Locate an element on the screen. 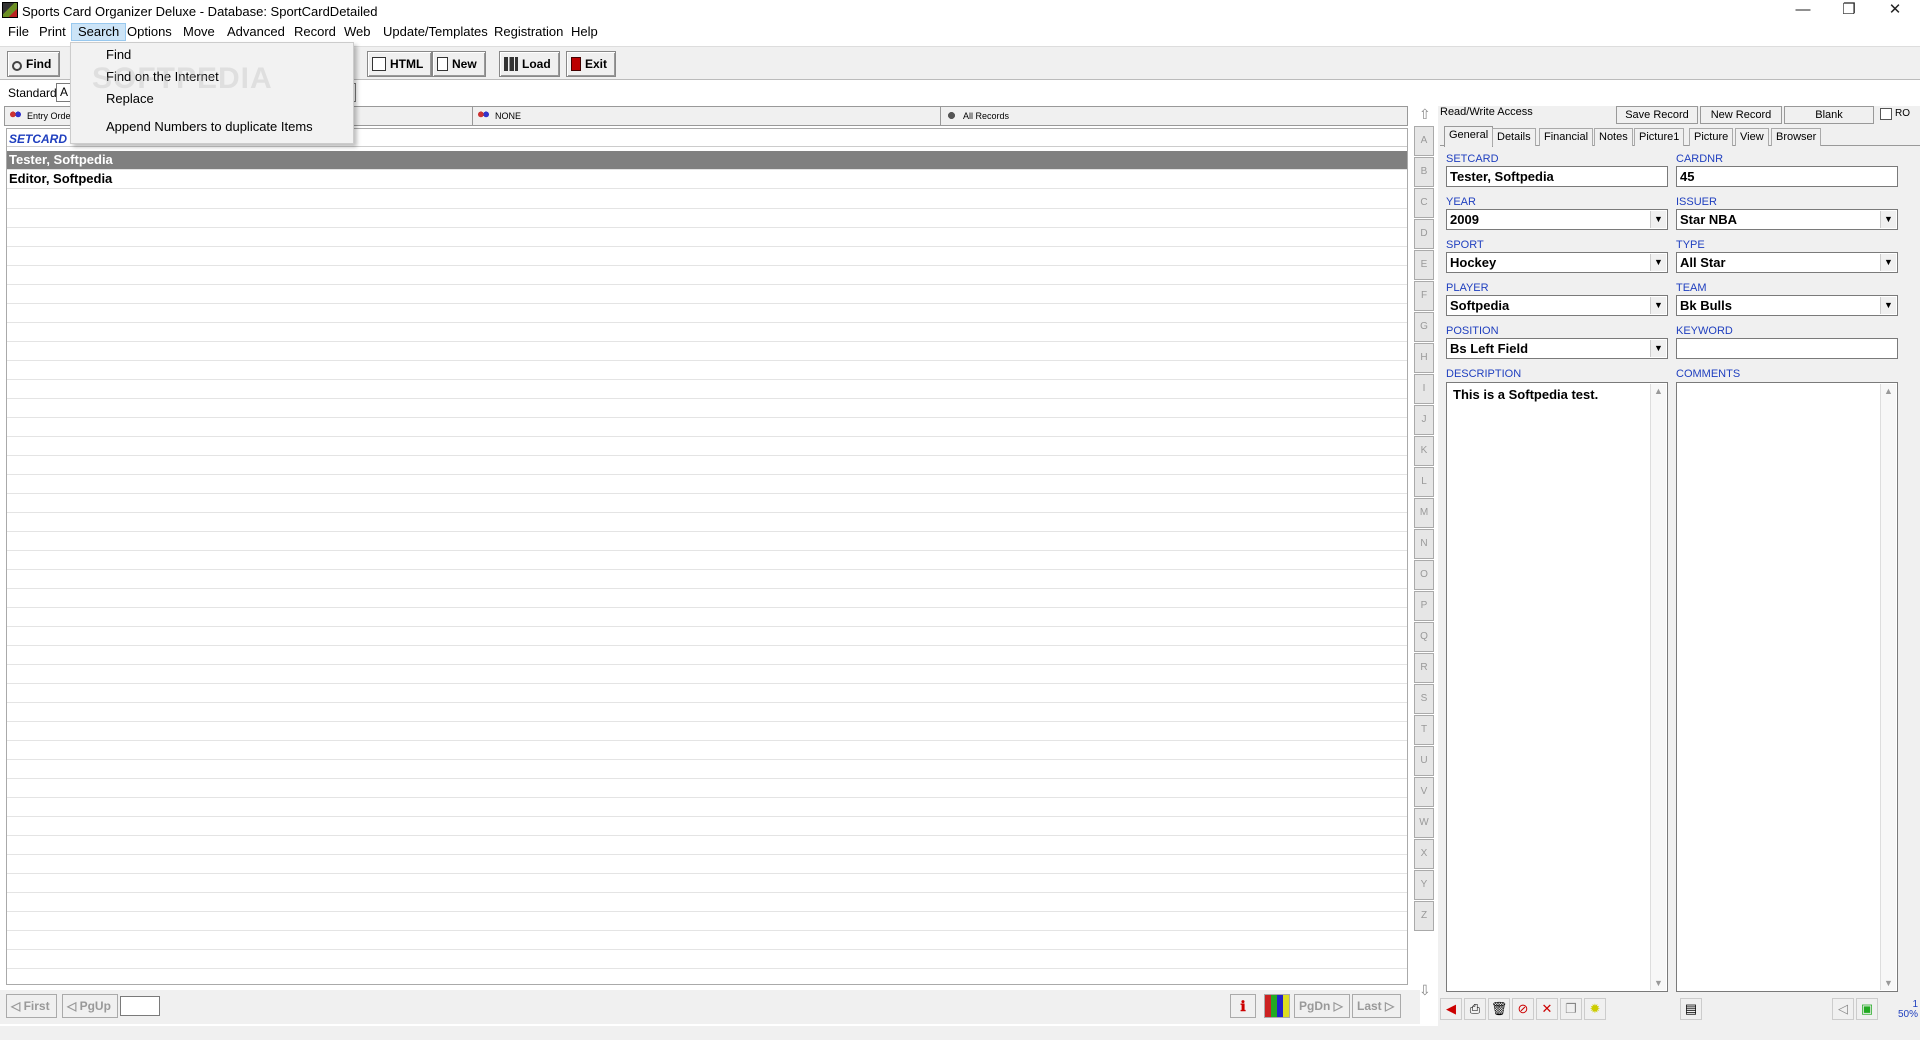  alpha-index-button: T is located at coordinates (1424, 730).